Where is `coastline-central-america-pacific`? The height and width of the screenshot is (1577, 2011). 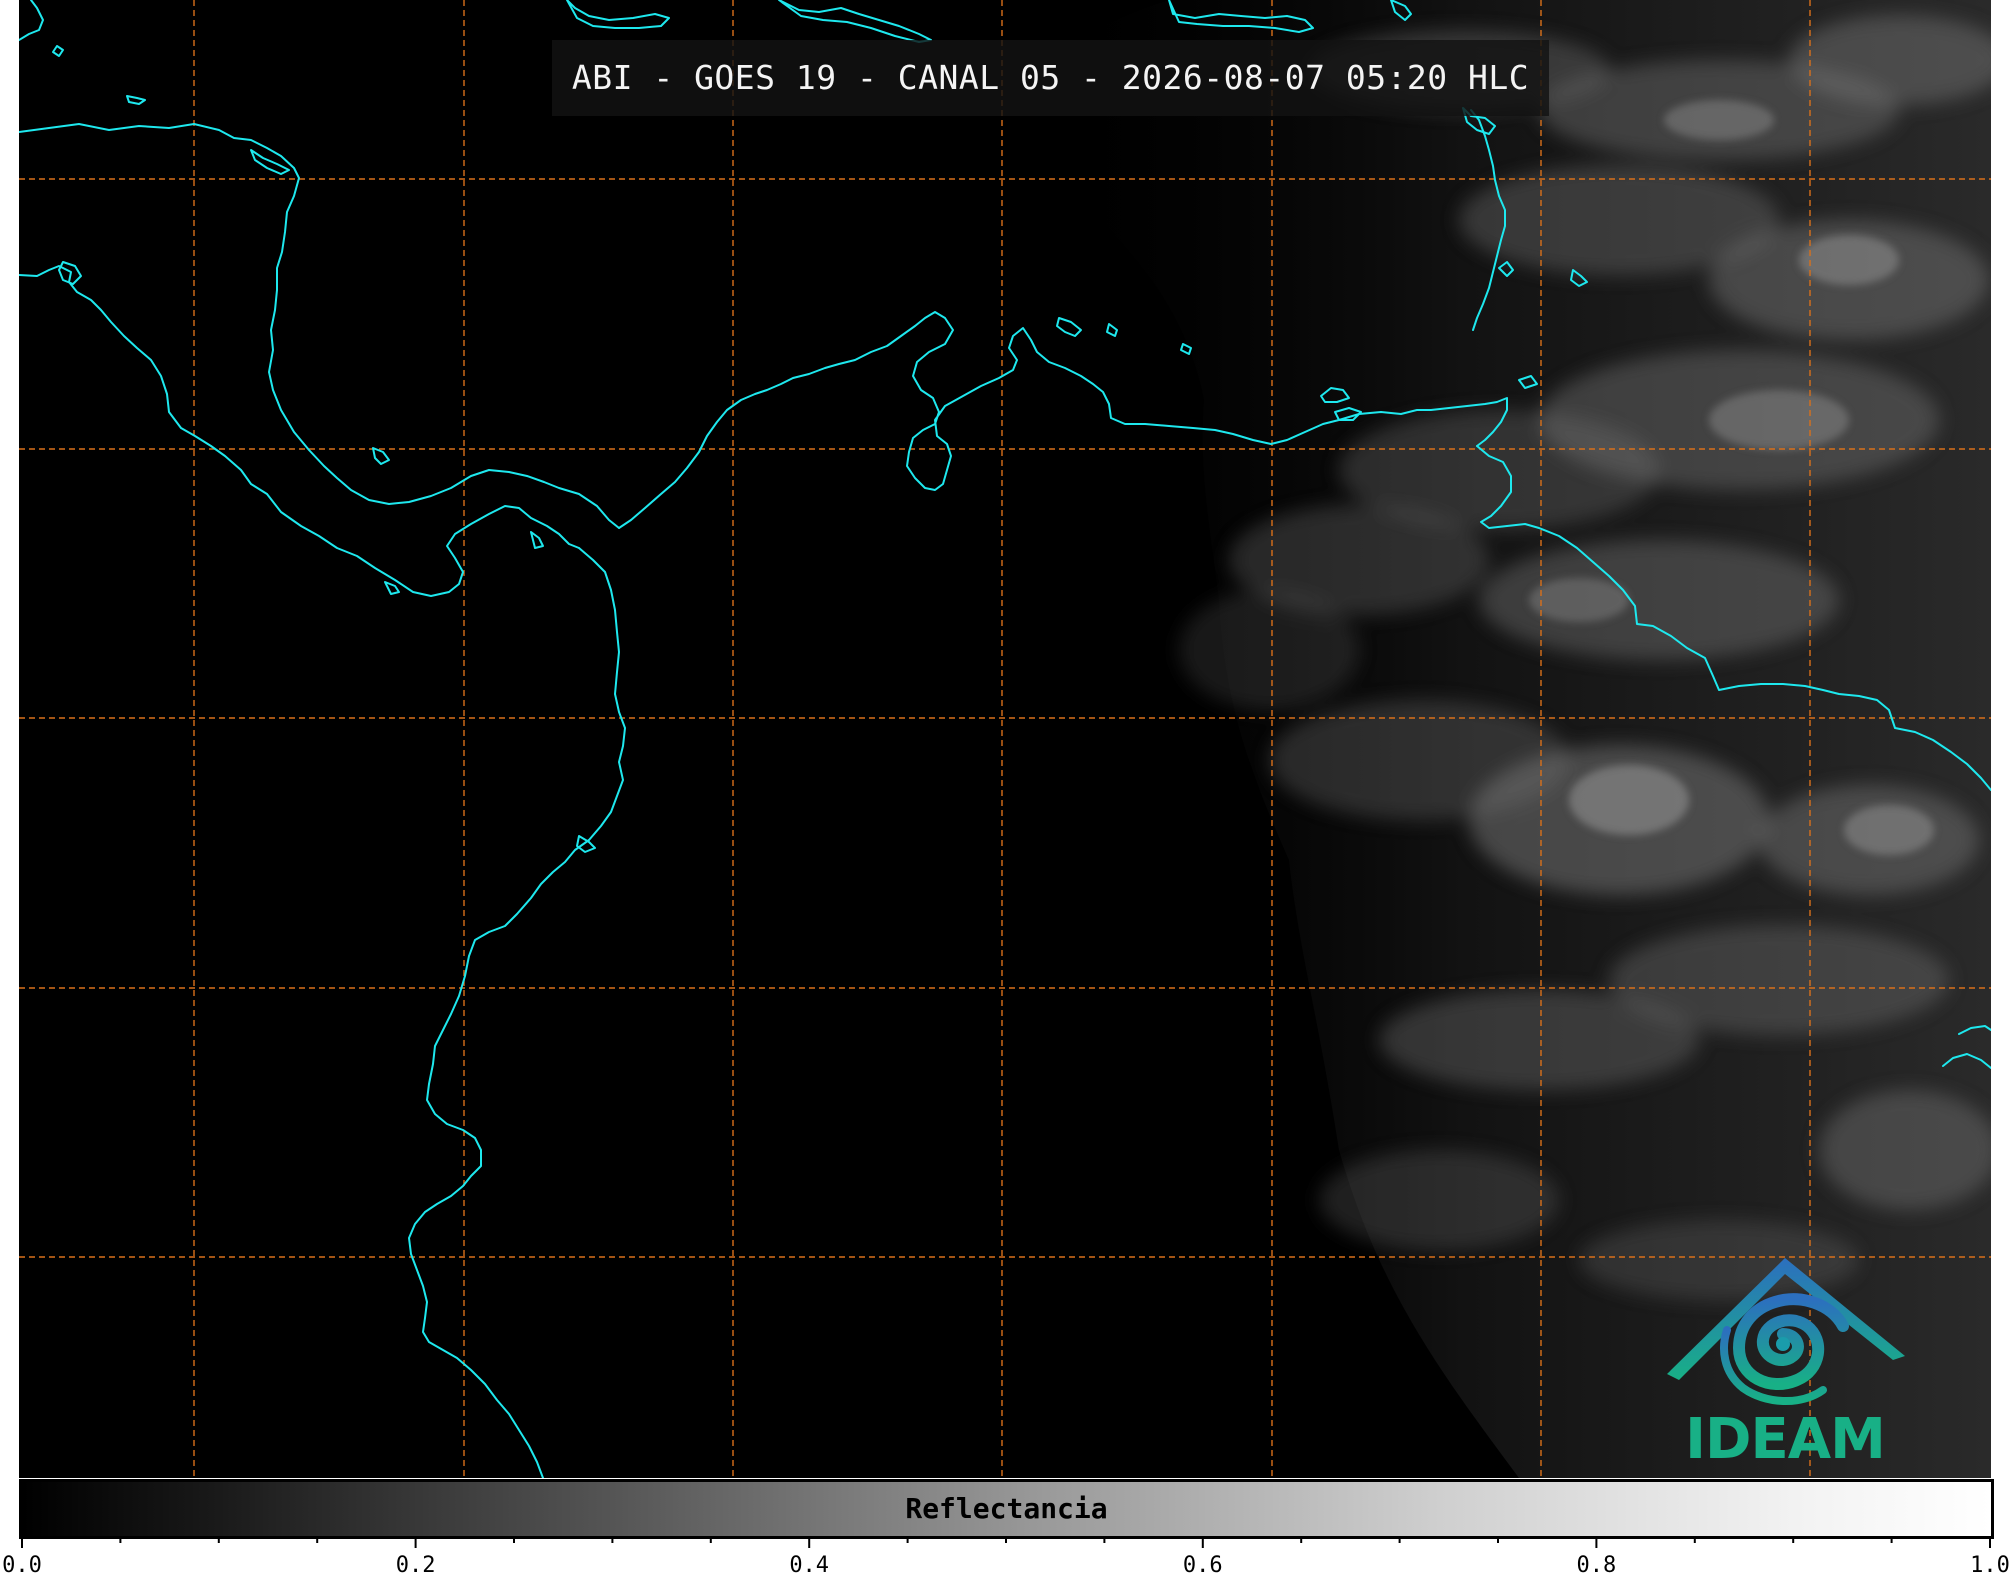 coastline-central-america-pacific is located at coordinates (299, 431).